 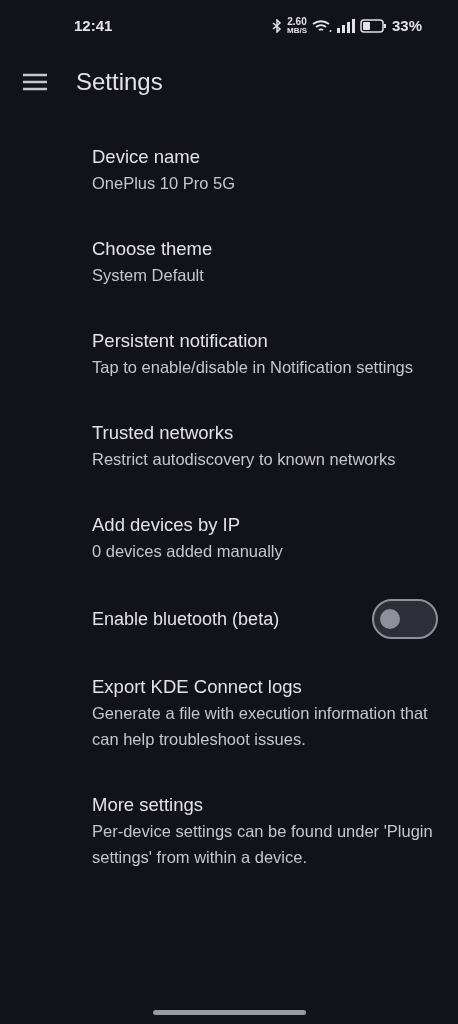 What do you see at coordinates (263, 844) in the screenshot?
I see `setting-subtitle: Per-device settings can be found under 'Plugin settings' from within a device.` at bounding box center [263, 844].